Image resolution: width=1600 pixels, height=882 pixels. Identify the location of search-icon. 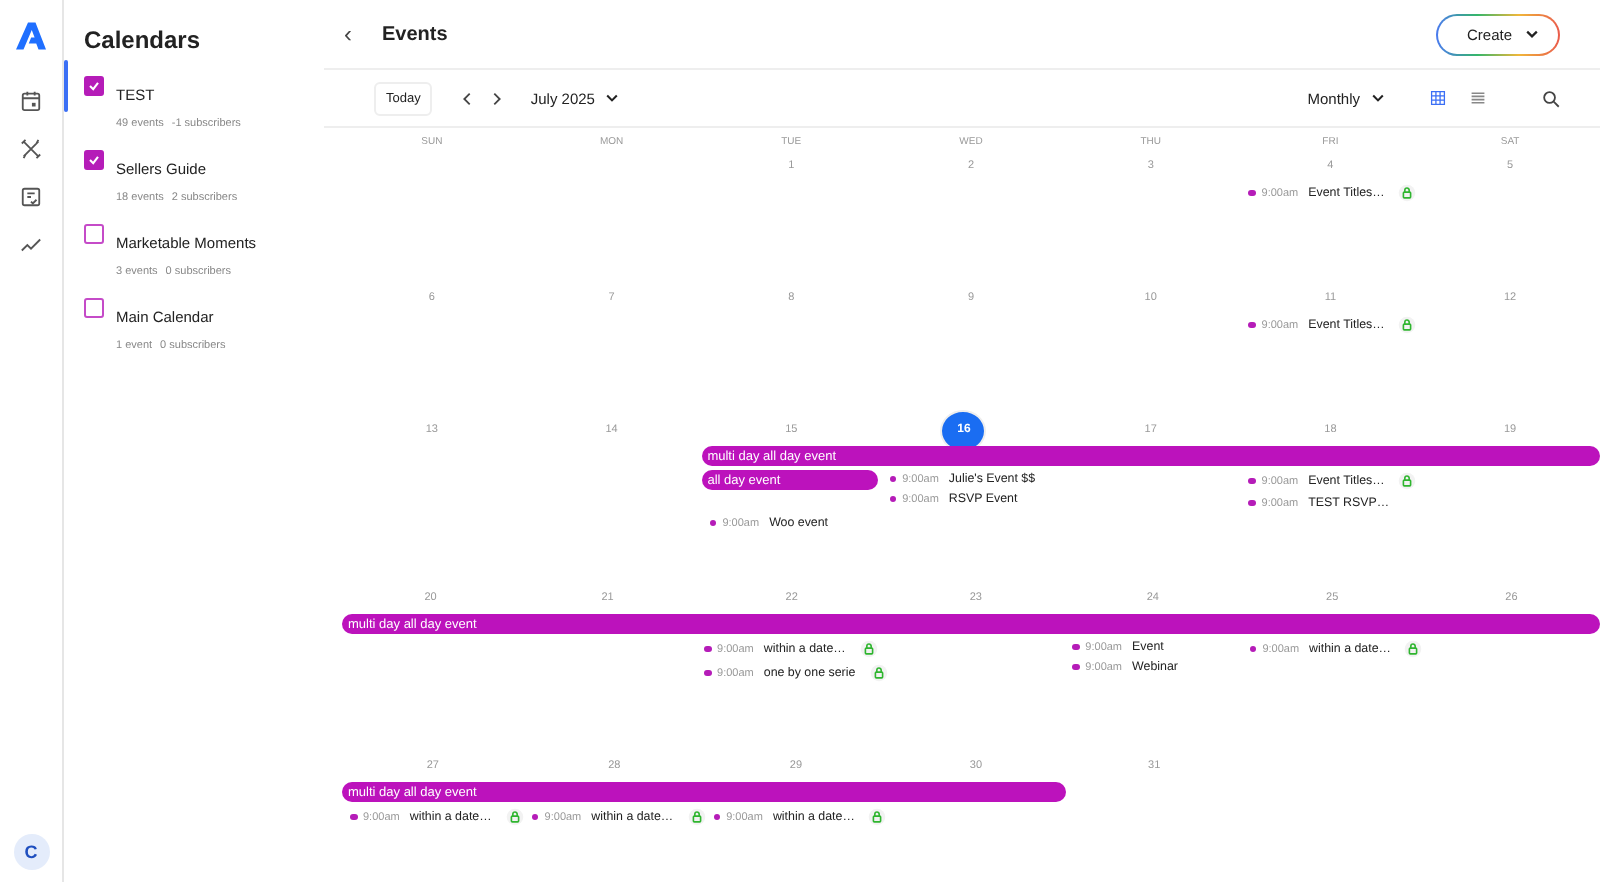
(1551, 98).